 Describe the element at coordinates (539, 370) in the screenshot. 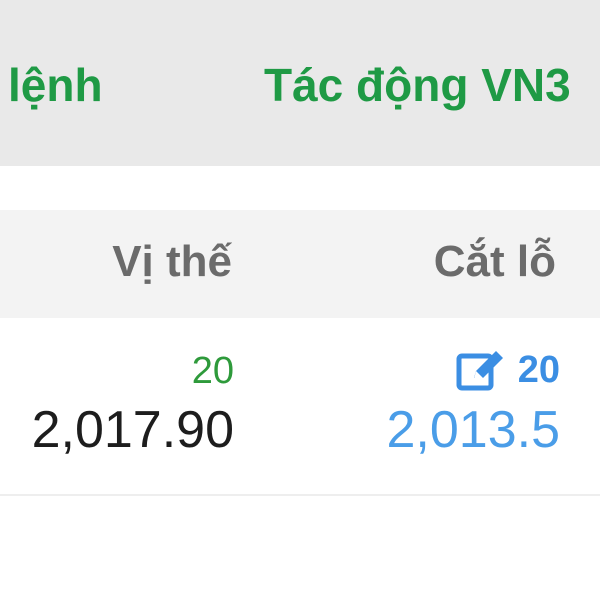

I see `stop-loss-quantity: 20` at that location.